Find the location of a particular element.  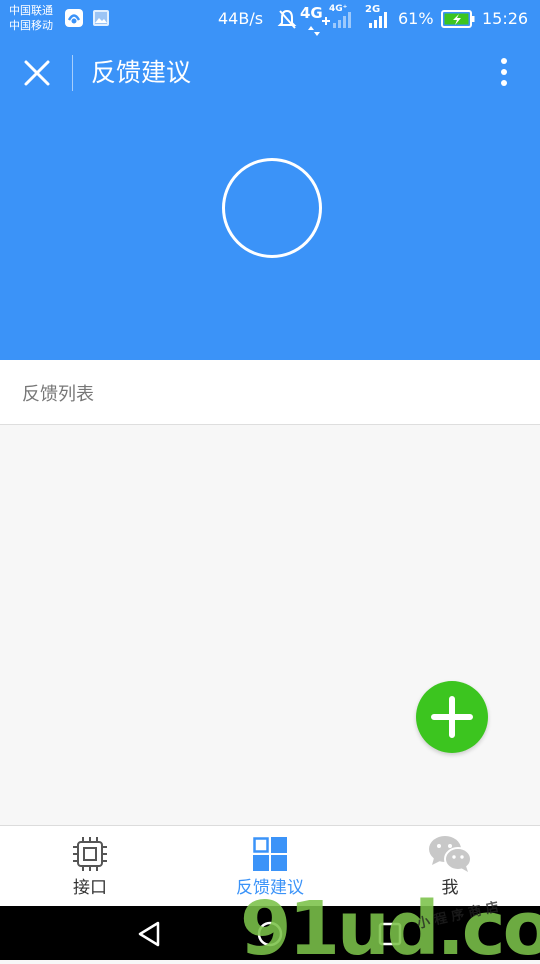

chip-icon is located at coordinates (90, 854).